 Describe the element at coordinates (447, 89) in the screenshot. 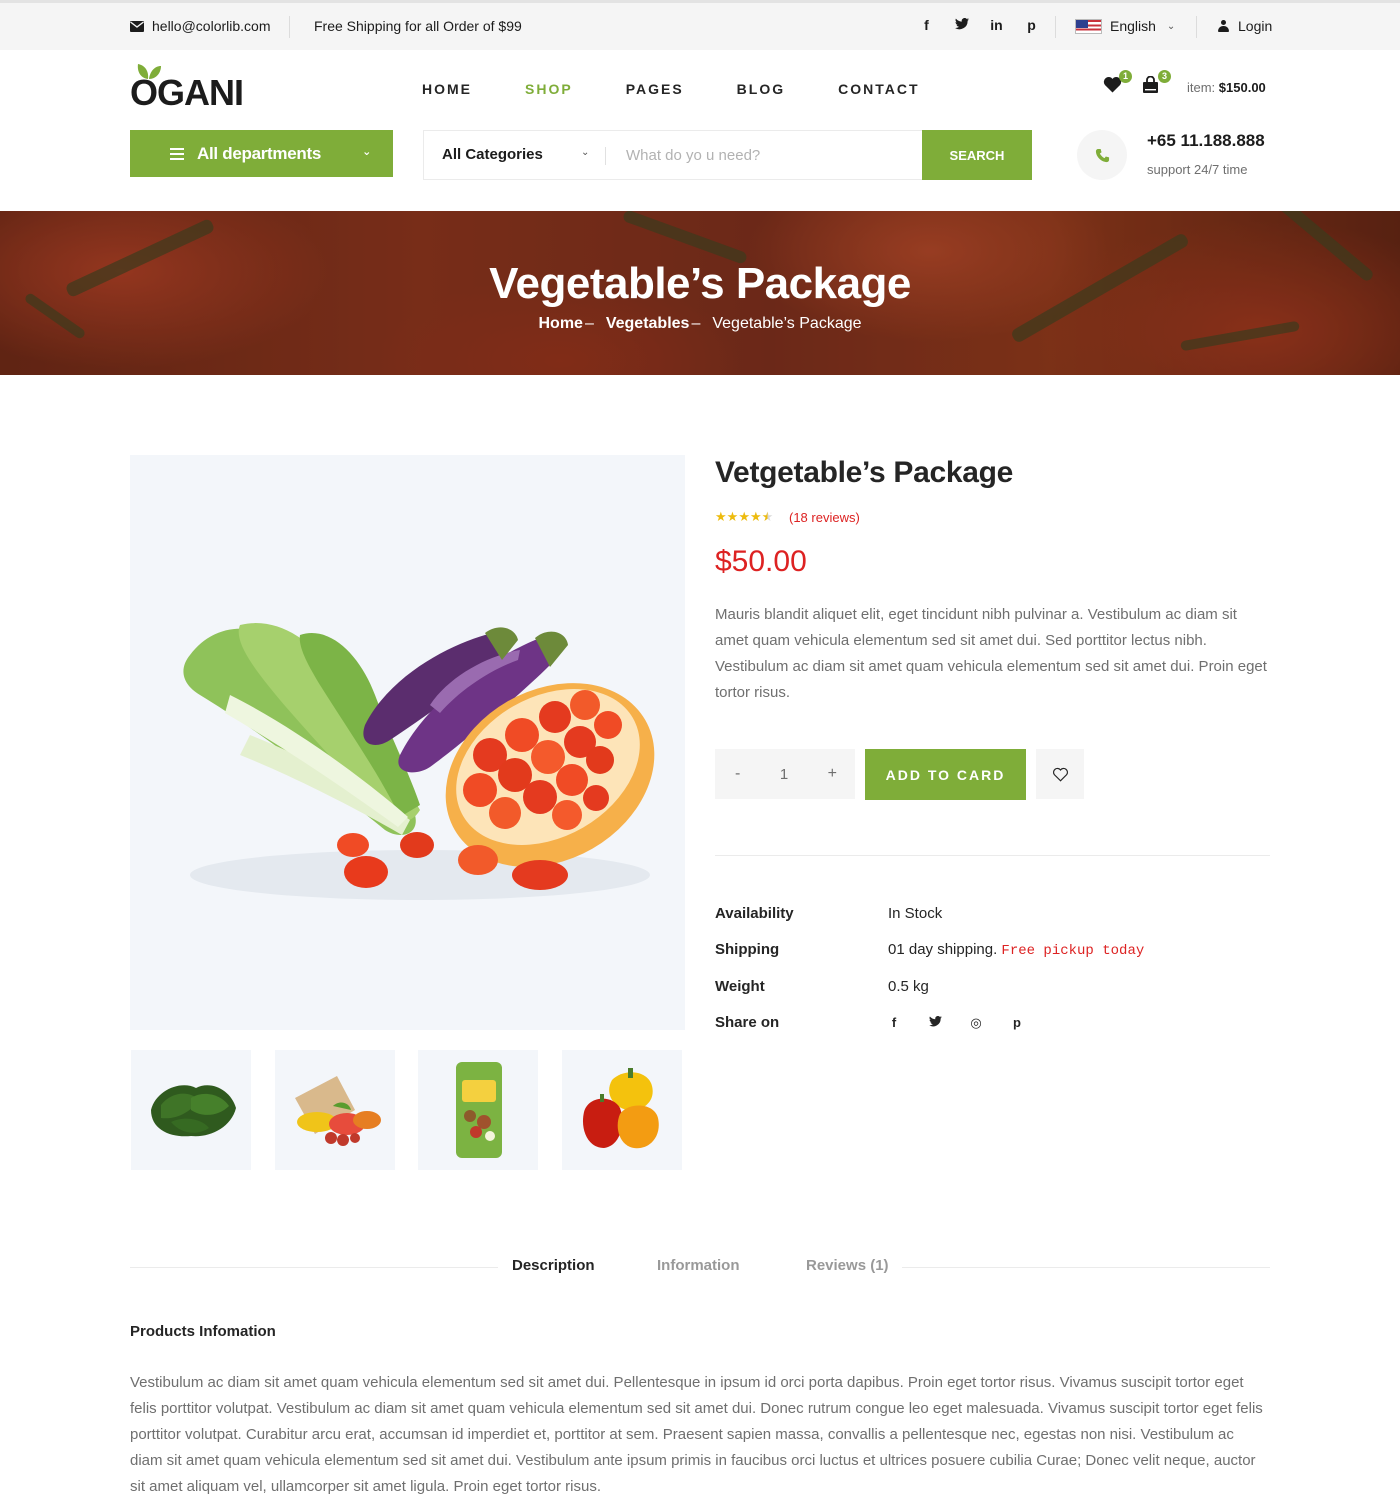

I see `nav-home: HOME` at that location.